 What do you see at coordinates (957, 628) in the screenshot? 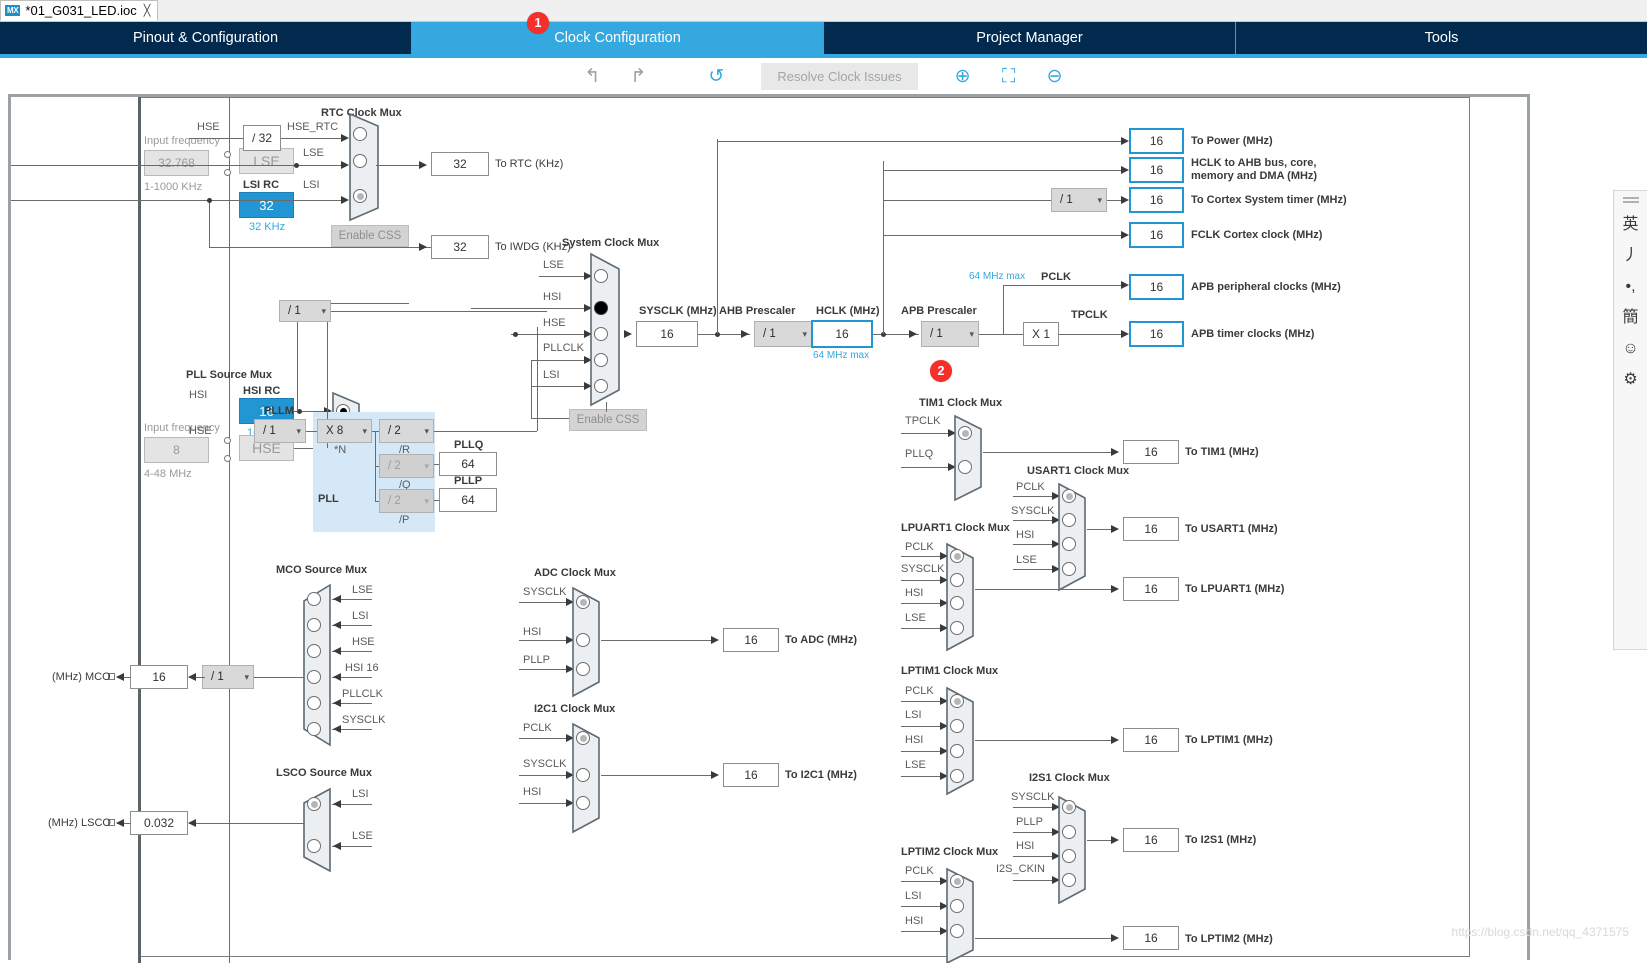
I see `lpuart1-mux-option-lse` at bounding box center [957, 628].